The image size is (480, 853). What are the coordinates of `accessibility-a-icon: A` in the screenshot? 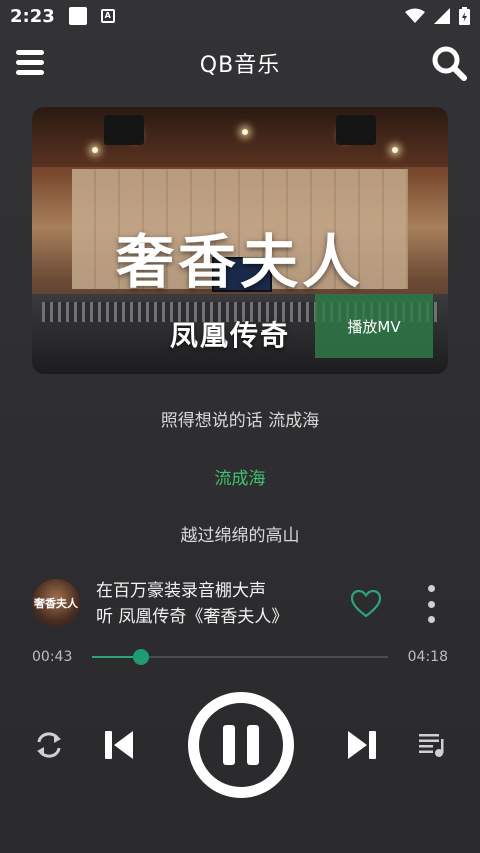 It's located at (107, 16).